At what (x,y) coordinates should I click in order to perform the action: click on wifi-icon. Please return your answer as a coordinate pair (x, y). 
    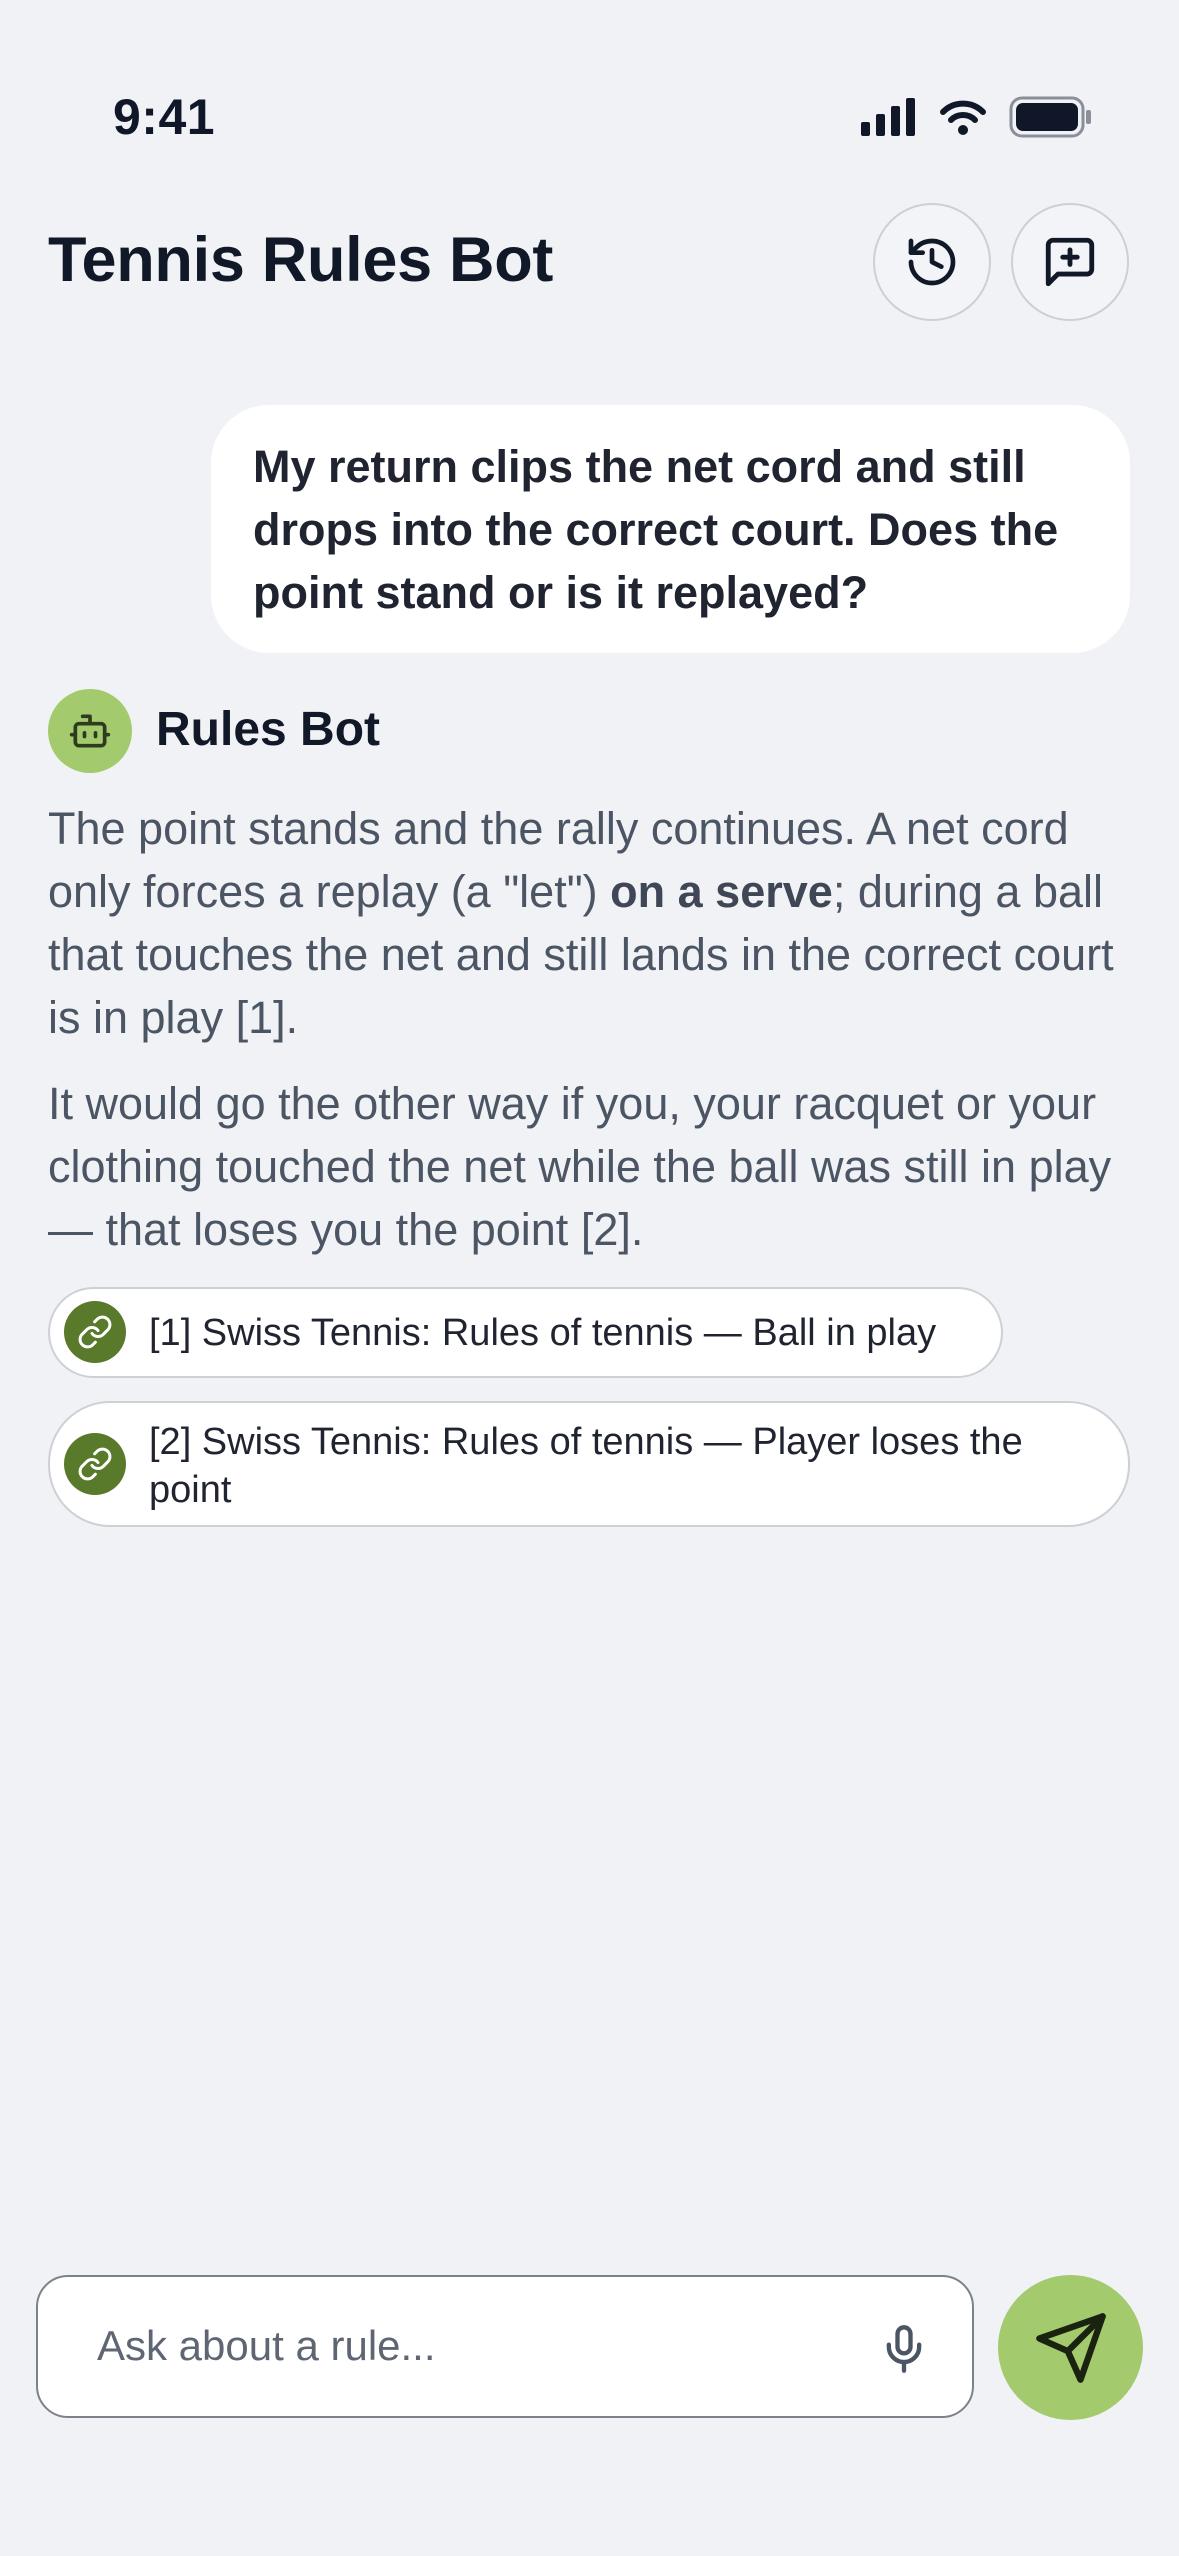
    Looking at the image, I should click on (963, 117).